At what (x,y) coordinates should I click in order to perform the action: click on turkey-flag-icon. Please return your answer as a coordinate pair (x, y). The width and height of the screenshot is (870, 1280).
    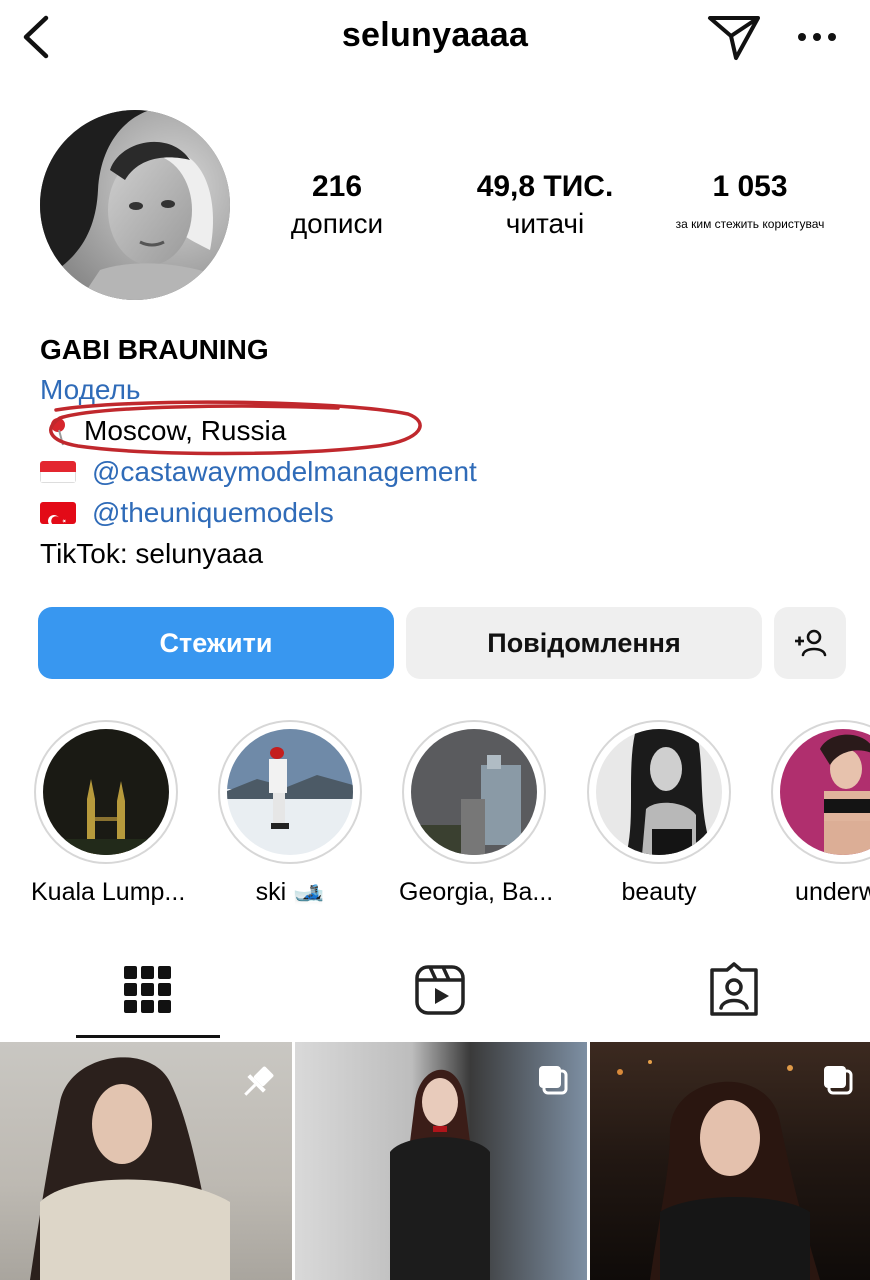
    Looking at the image, I should click on (58, 512).